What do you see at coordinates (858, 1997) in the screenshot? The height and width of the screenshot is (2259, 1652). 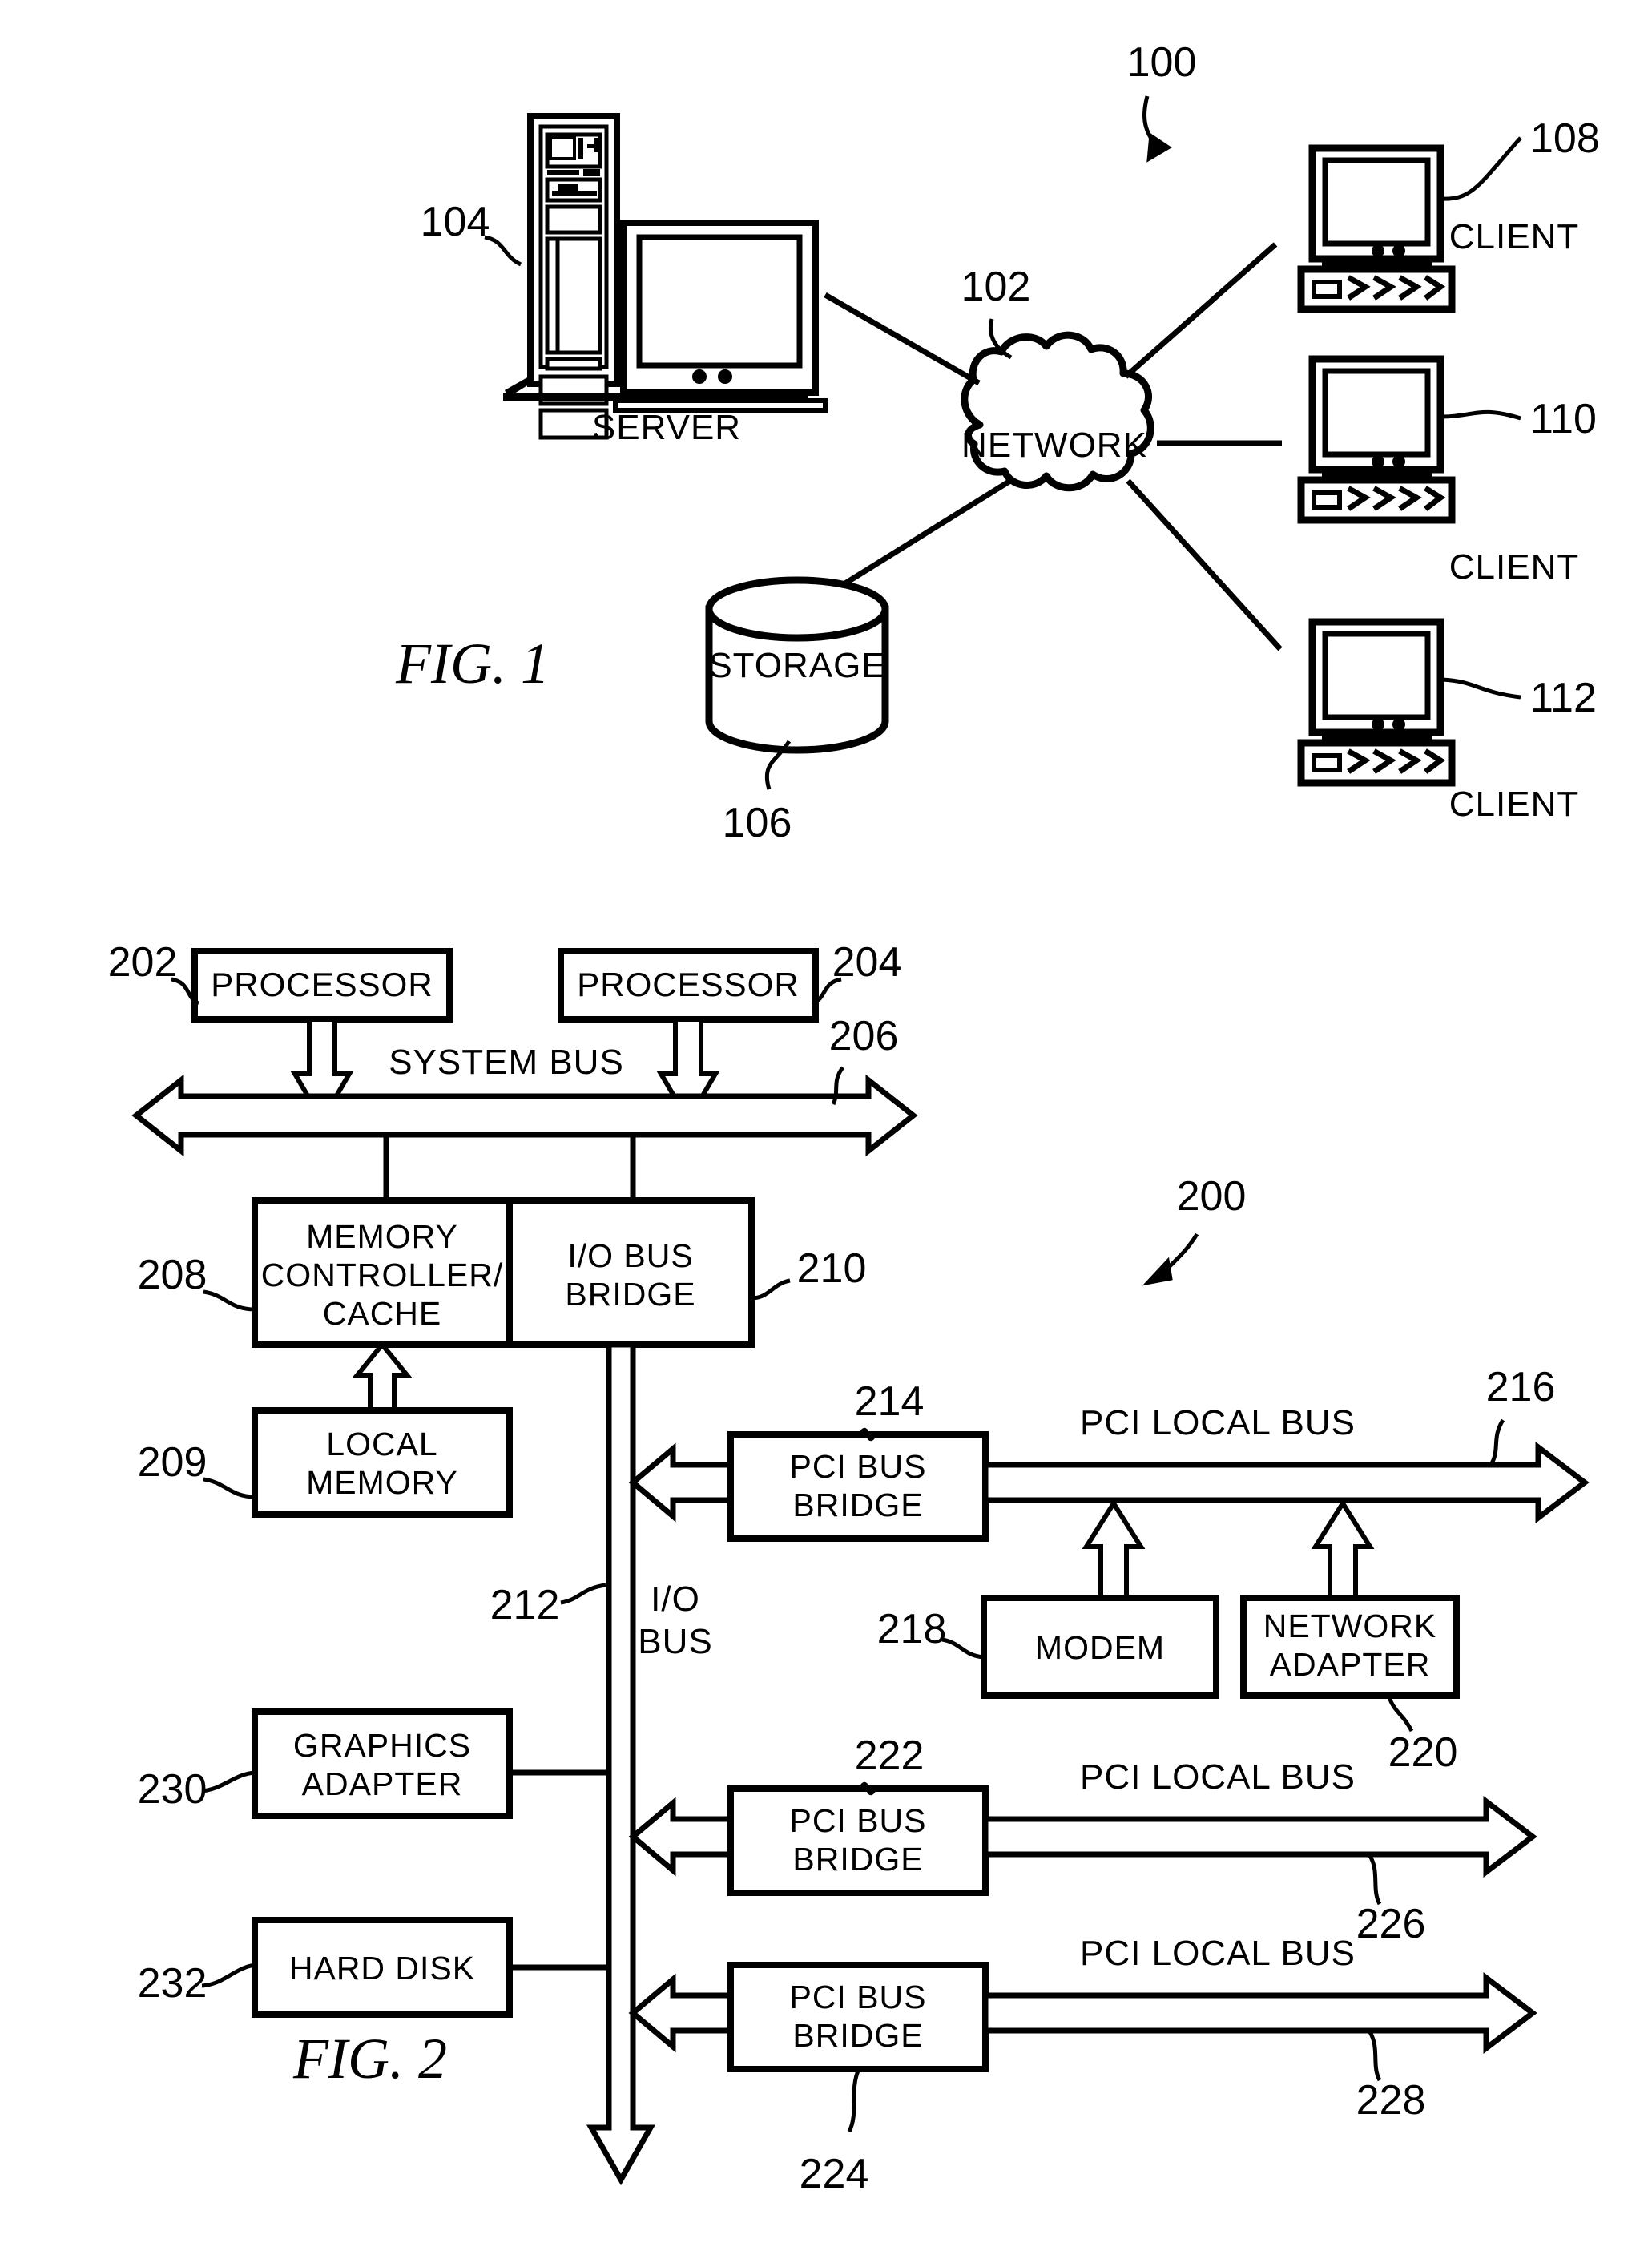 I see `pci-bridge-224-line1: PCI BUS` at bounding box center [858, 1997].